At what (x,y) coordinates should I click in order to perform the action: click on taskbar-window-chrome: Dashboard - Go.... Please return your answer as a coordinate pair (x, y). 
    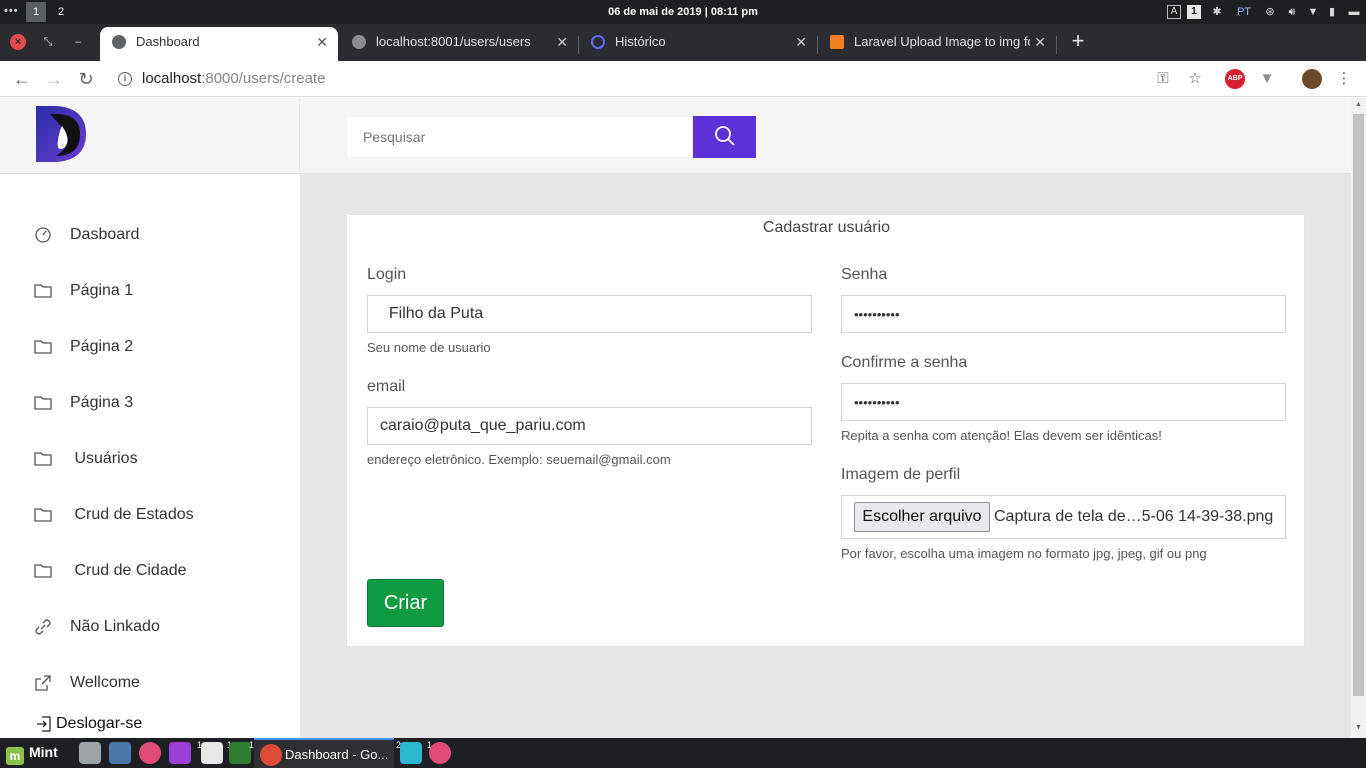
    Looking at the image, I should click on (324, 753).